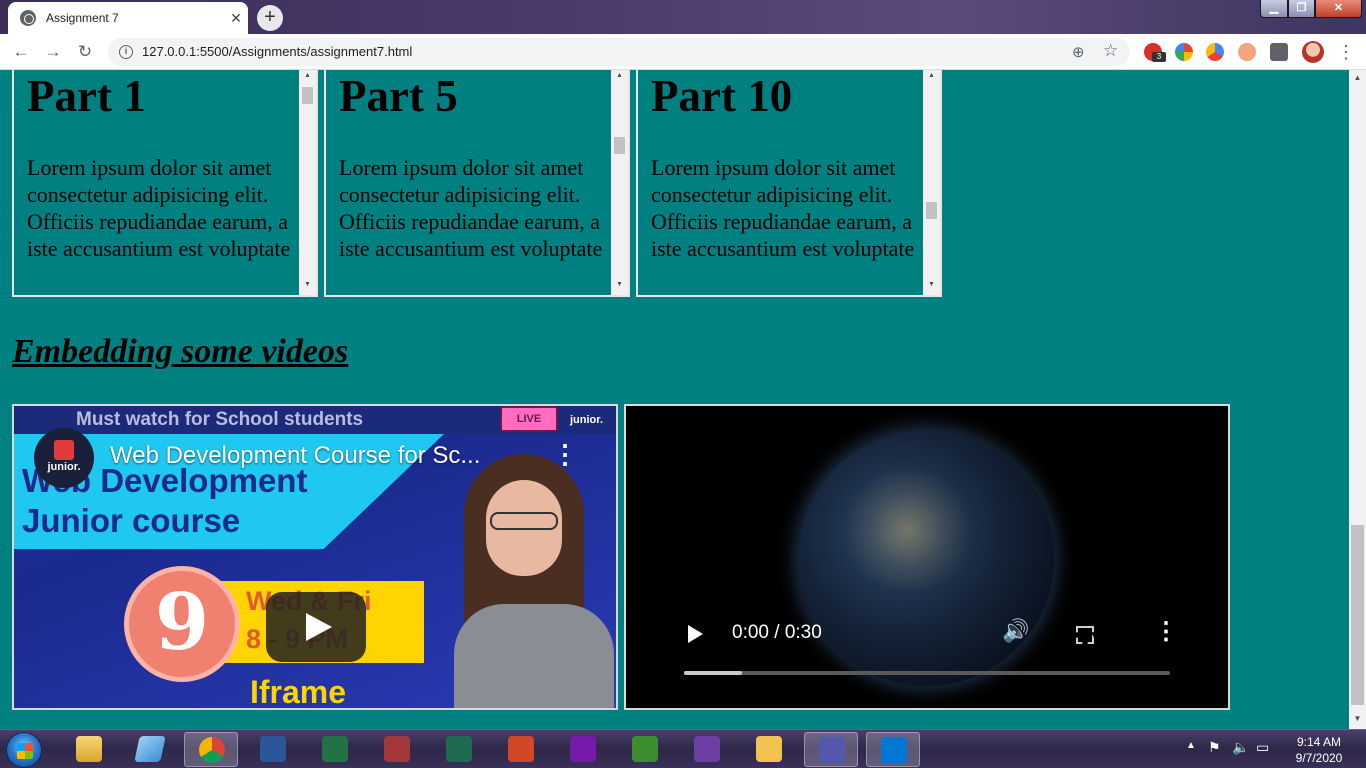  Describe the element at coordinates (270, 18) in the screenshot. I see `new-tab-button: +` at that location.